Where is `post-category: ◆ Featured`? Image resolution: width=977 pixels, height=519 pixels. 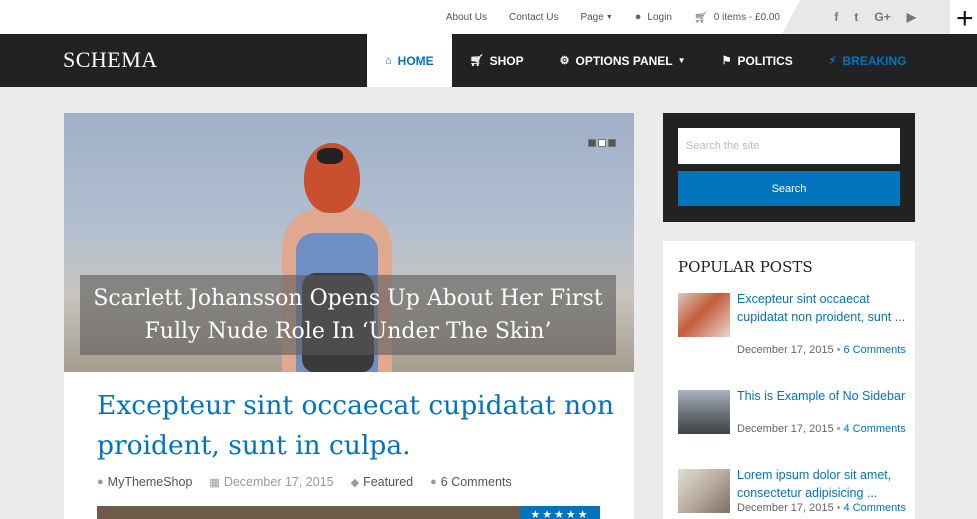
post-category: ◆ Featured is located at coordinates (382, 482).